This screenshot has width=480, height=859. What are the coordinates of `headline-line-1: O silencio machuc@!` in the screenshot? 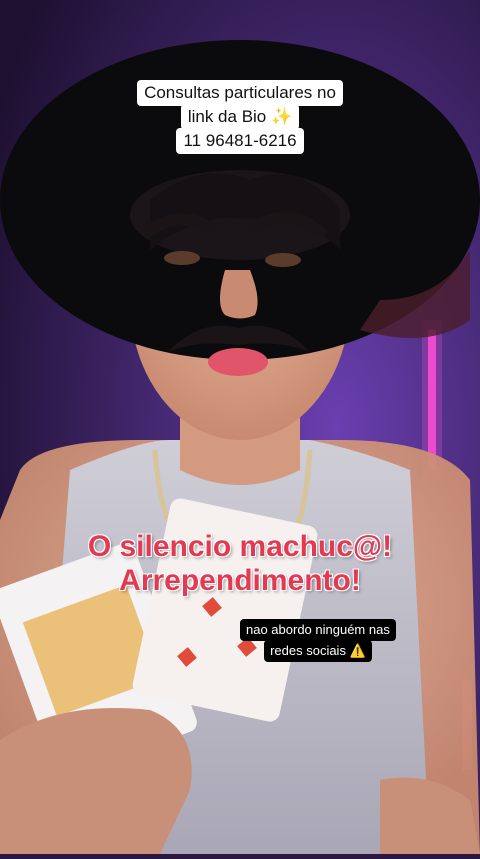 It's located at (240, 546).